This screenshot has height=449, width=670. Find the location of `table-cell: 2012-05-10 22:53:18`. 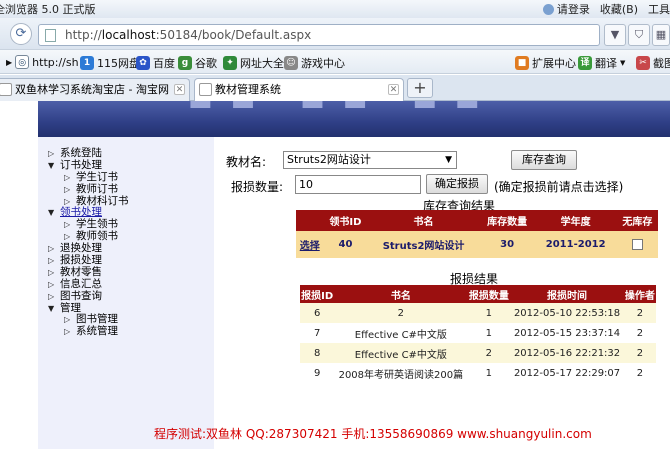

table-cell: 2012-05-10 22:53:18 is located at coordinates (567, 313).